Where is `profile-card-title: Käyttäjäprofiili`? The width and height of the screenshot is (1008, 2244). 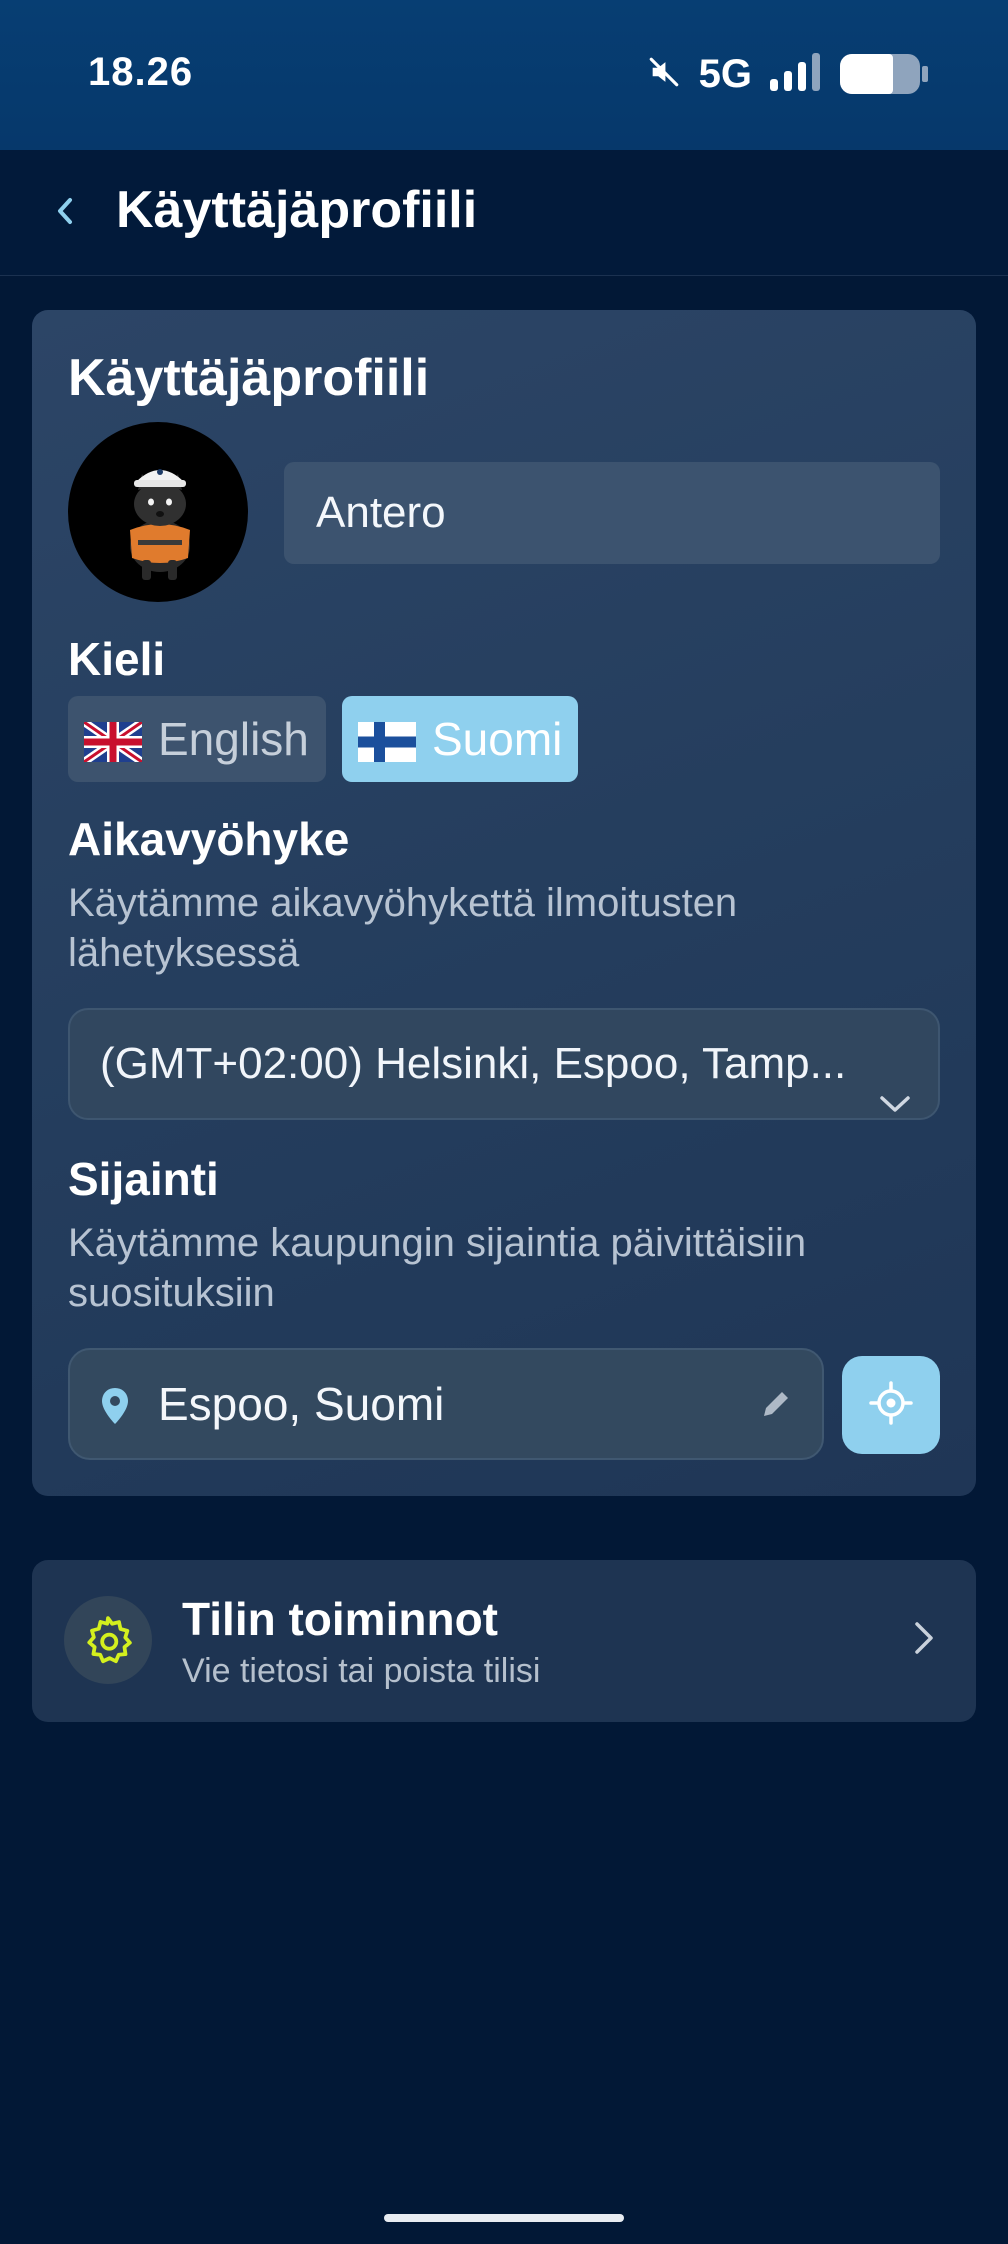 profile-card-title: Käyttäjäprofiili is located at coordinates (249, 378).